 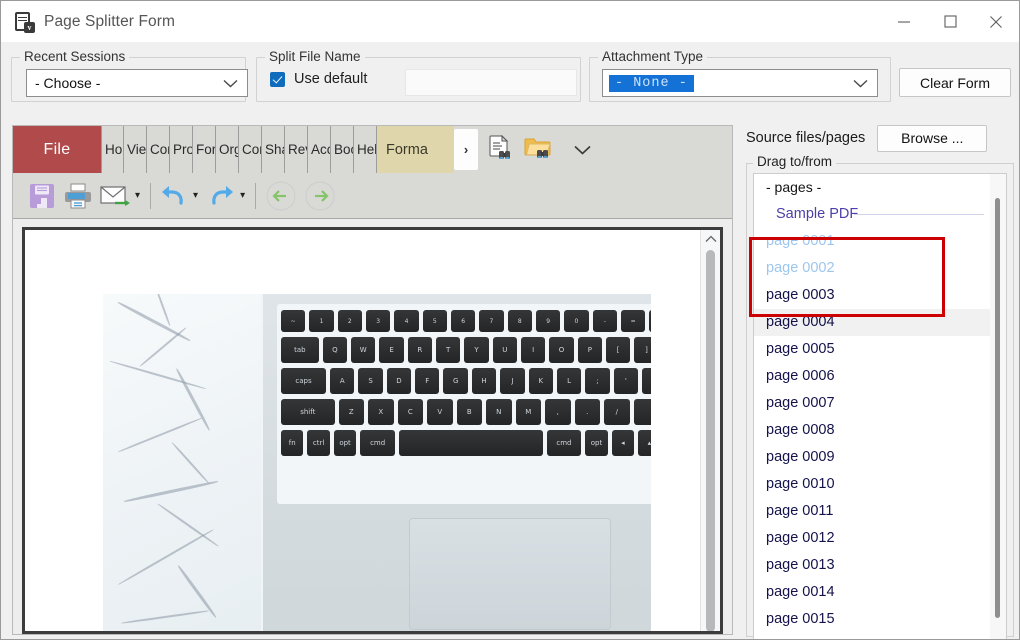 I want to click on list-item-page-0014: page 0014, so click(x=872, y=592).